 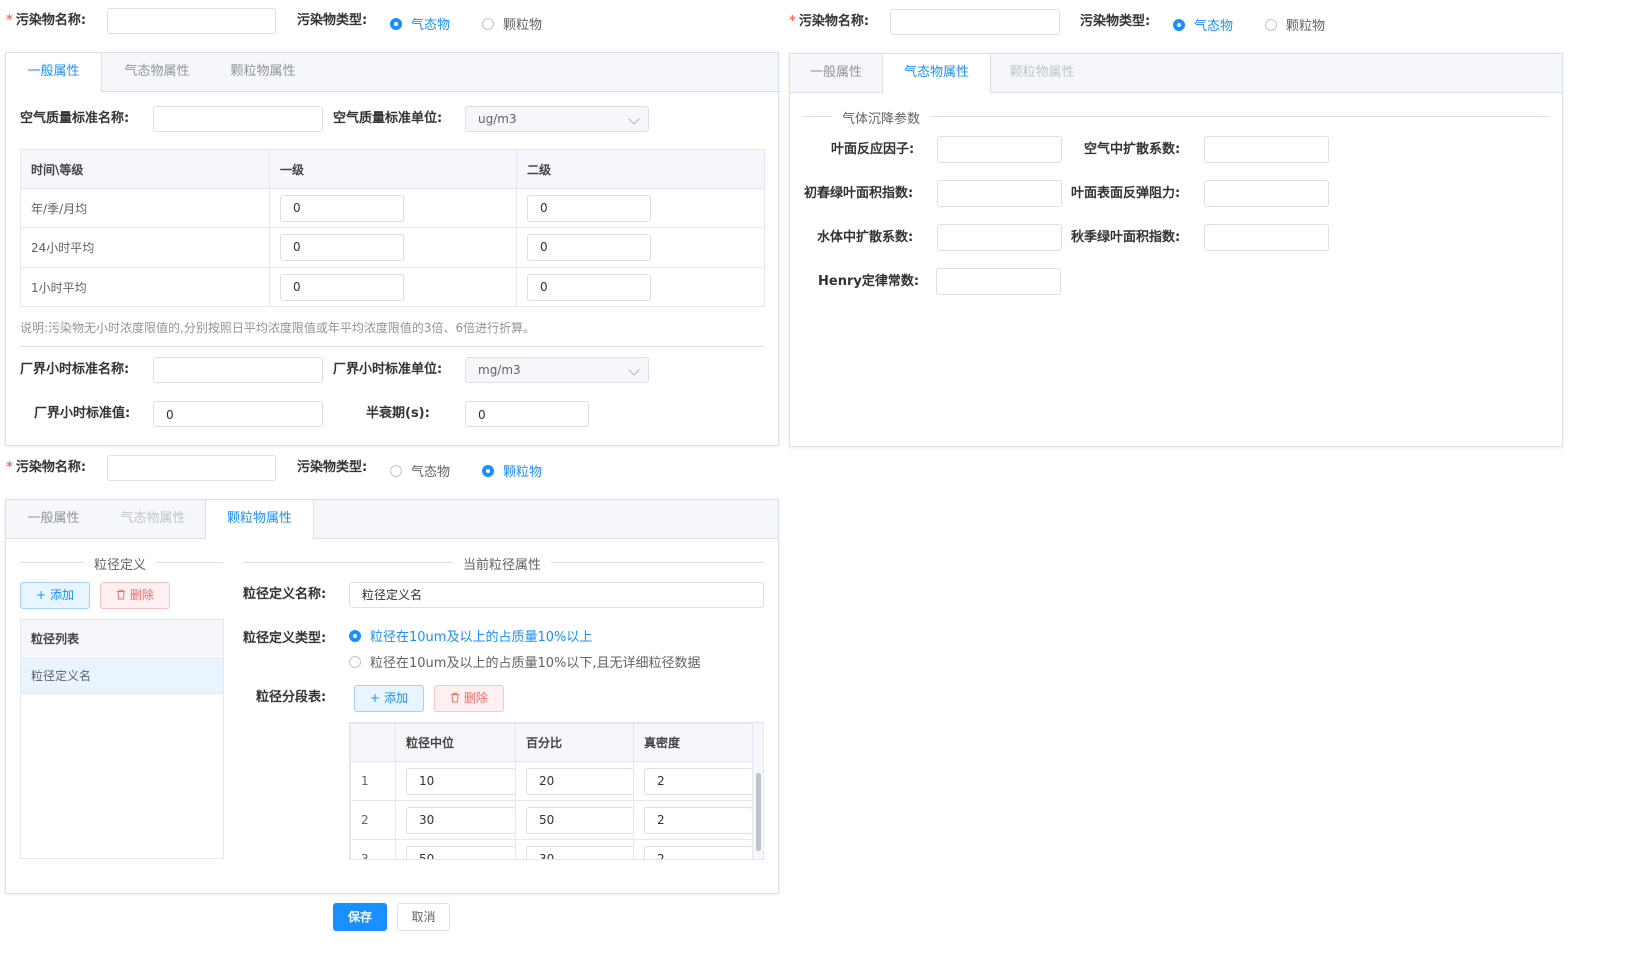 What do you see at coordinates (392, 346) in the screenshot?
I see `divider` at bounding box center [392, 346].